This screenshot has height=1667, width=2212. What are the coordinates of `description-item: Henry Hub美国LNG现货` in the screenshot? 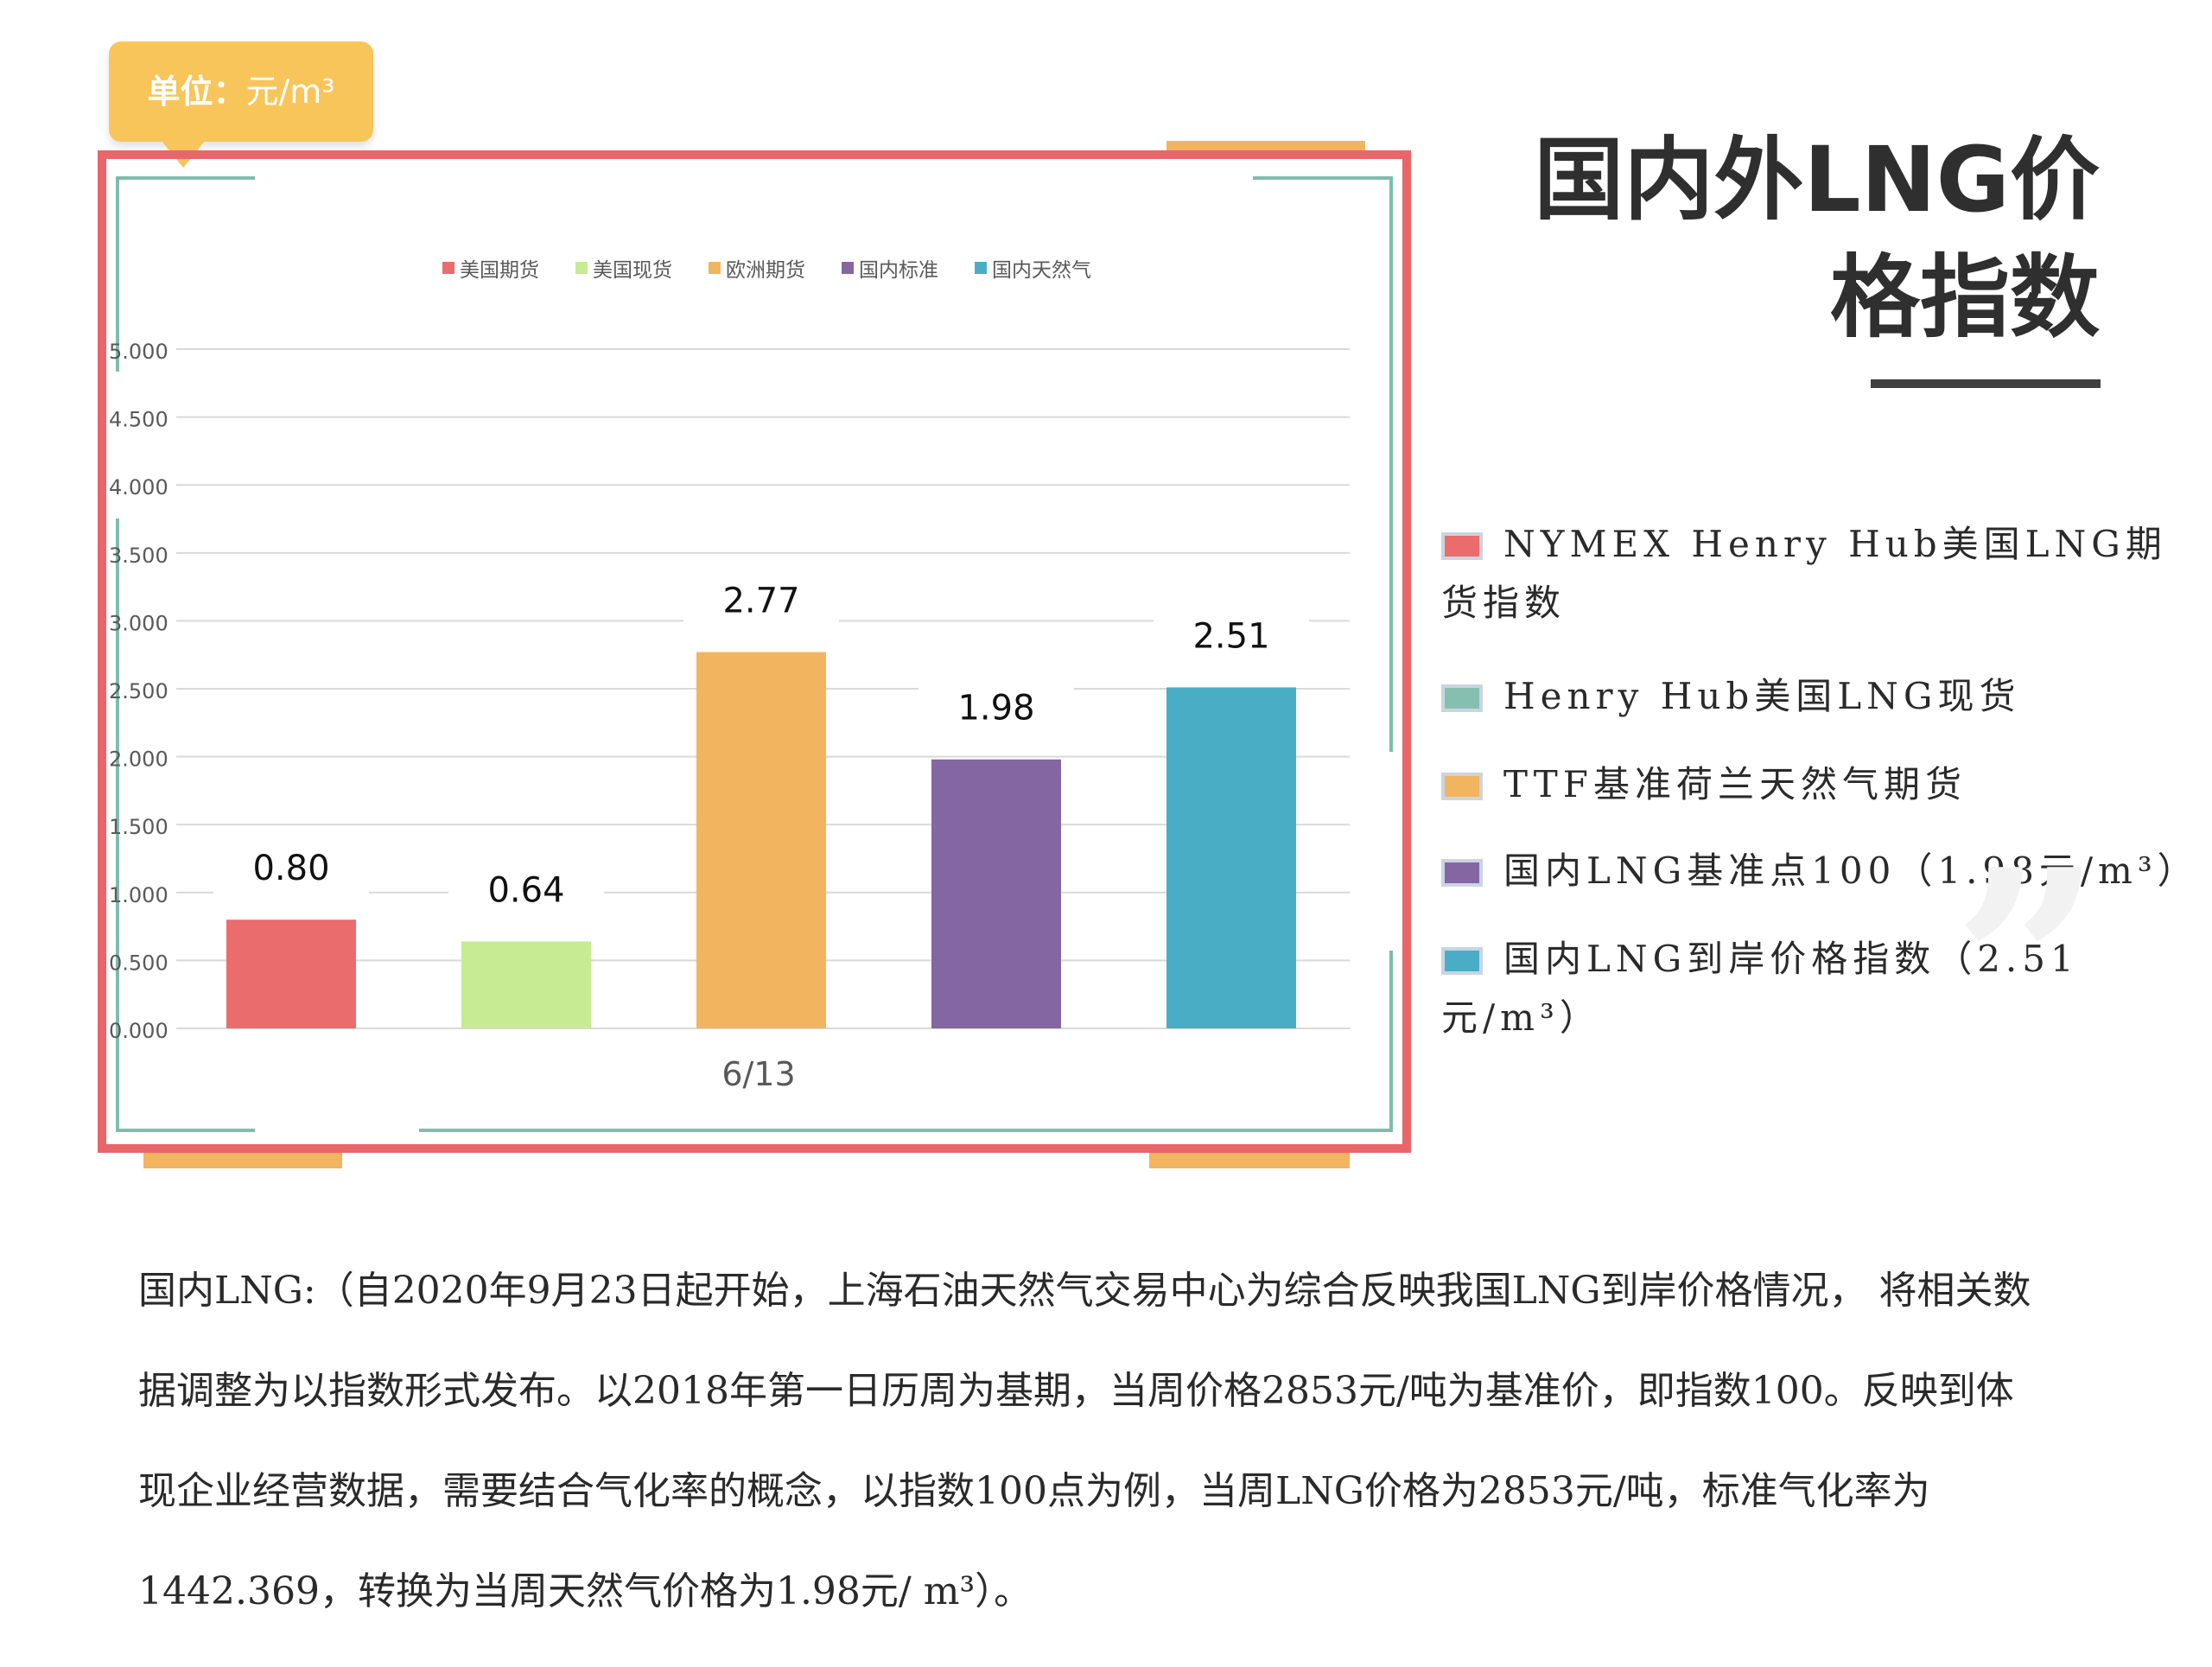 It's located at (1821, 696).